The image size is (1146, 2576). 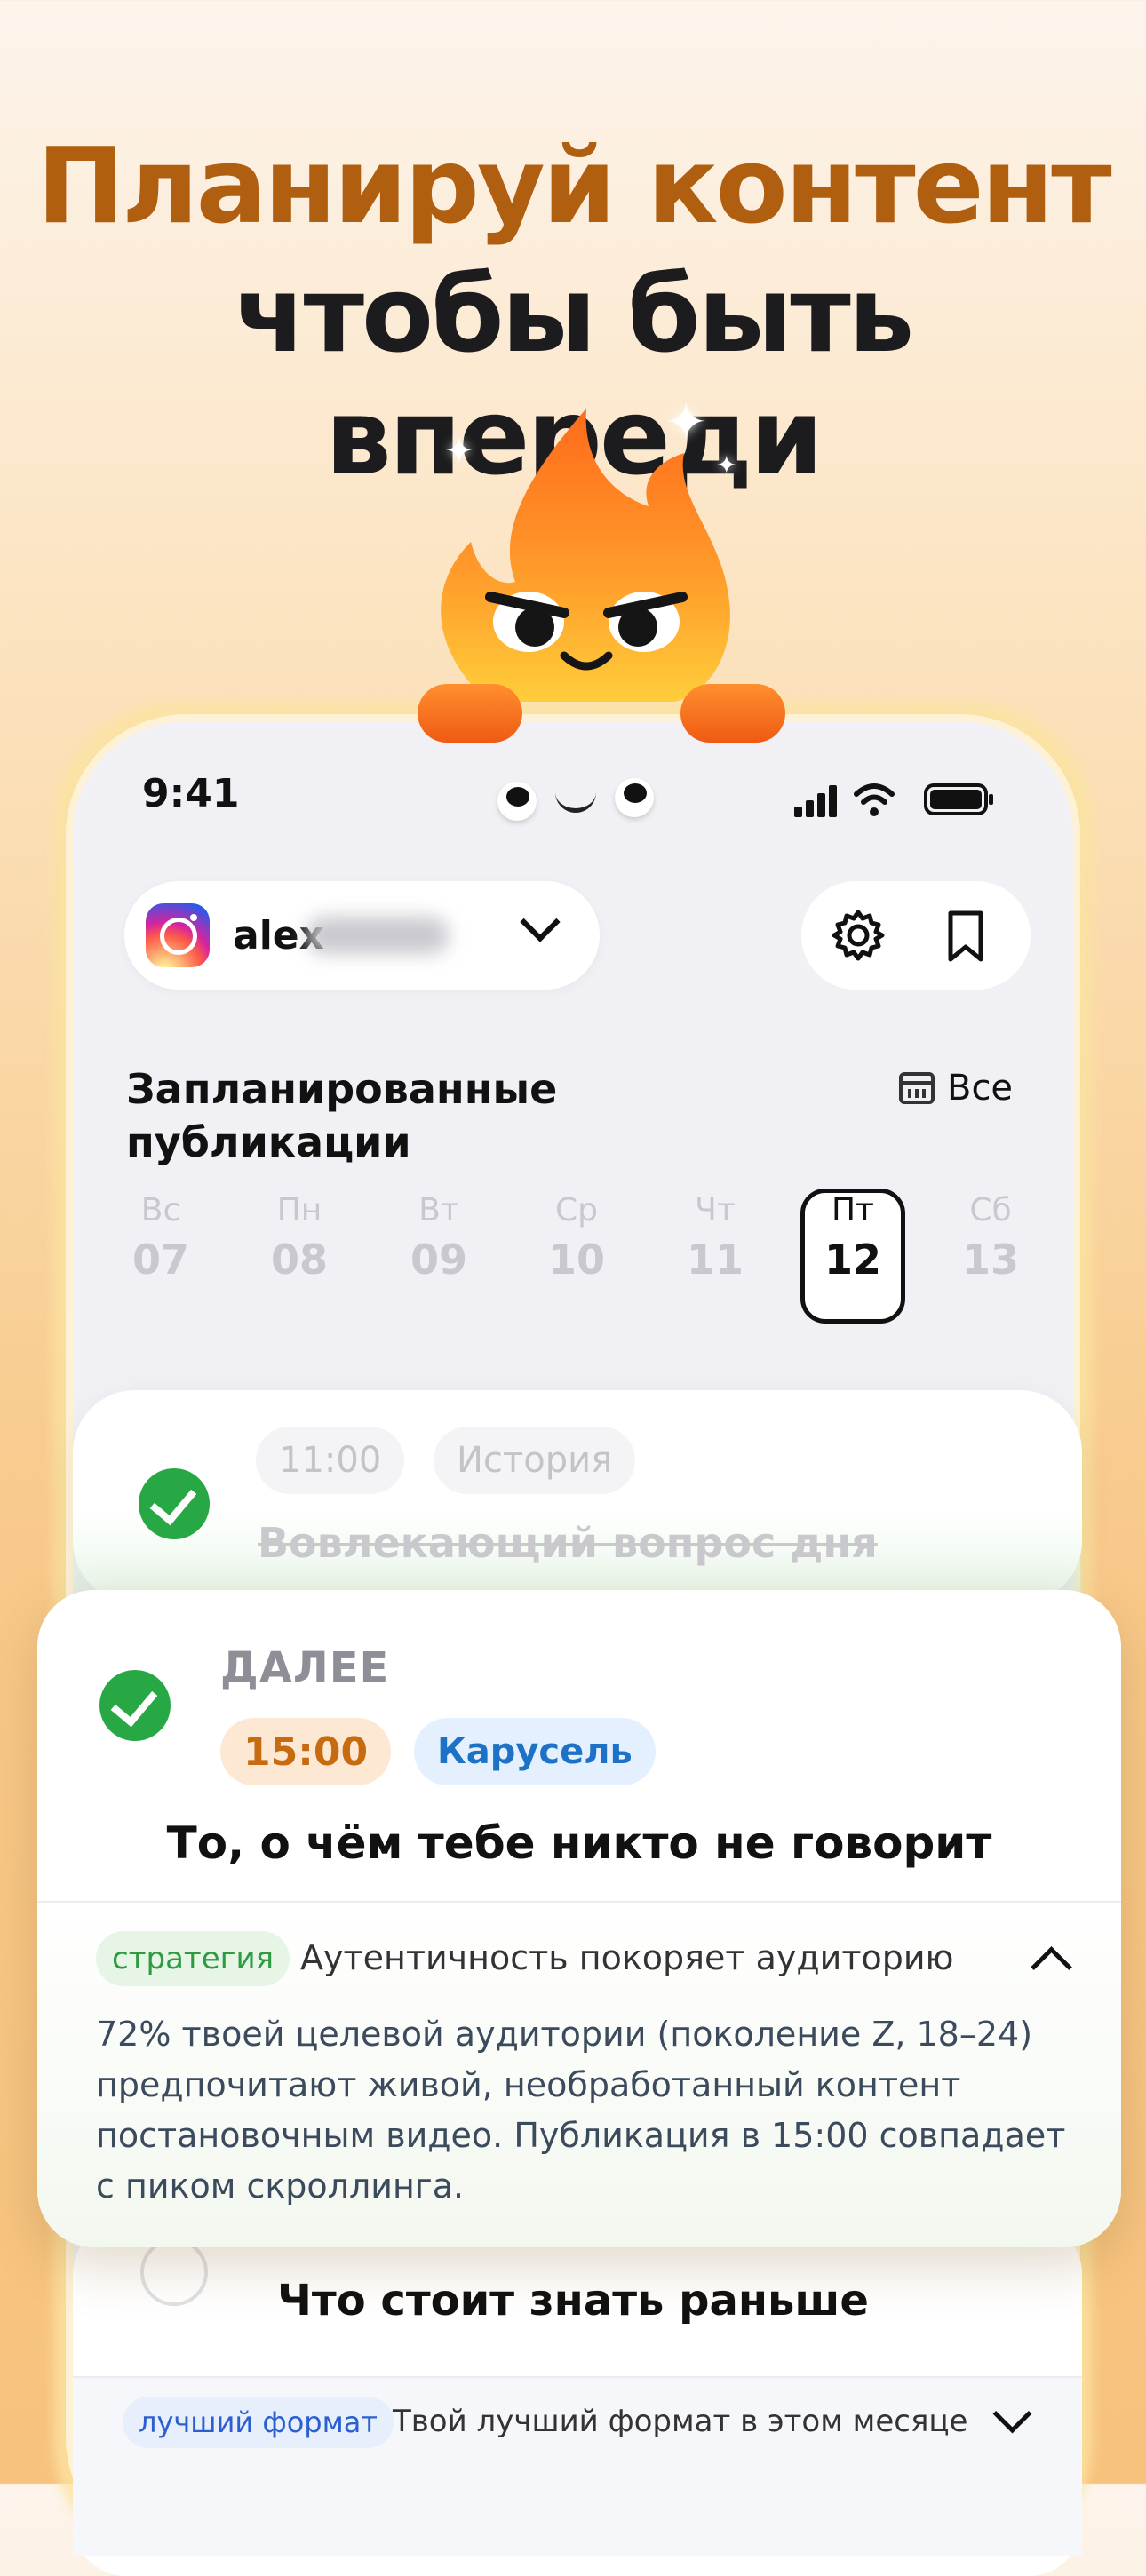 What do you see at coordinates (965, 936) in the screenshot?
I see `bookmark-icon` at bounding box center [965, 936].